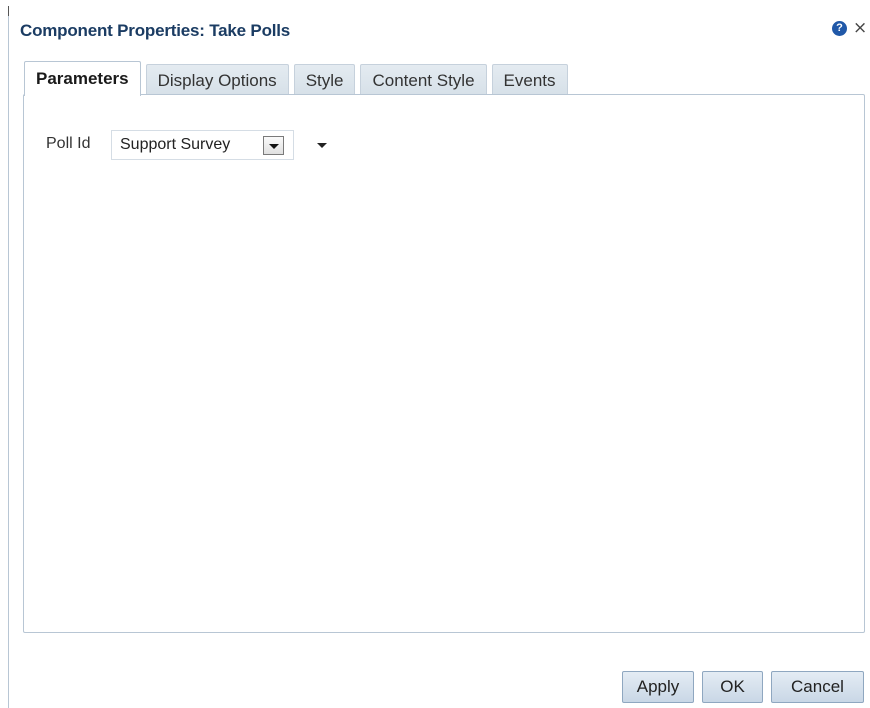  I want to click on cancel-button: Cancel, so click(817, 687).